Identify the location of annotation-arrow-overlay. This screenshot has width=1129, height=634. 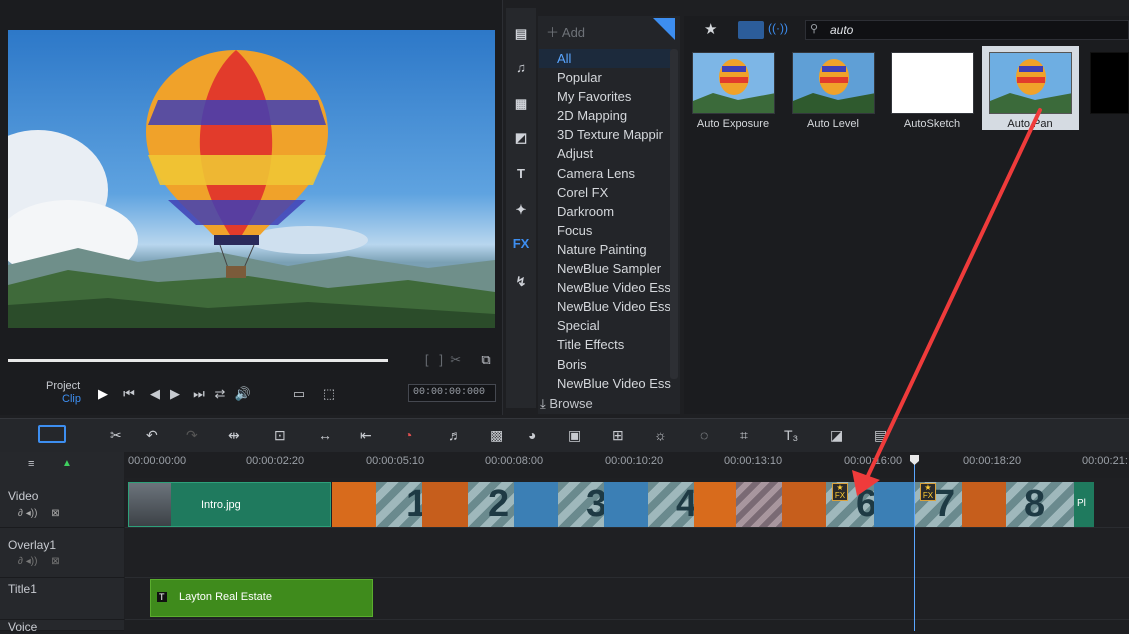
(947, 302).